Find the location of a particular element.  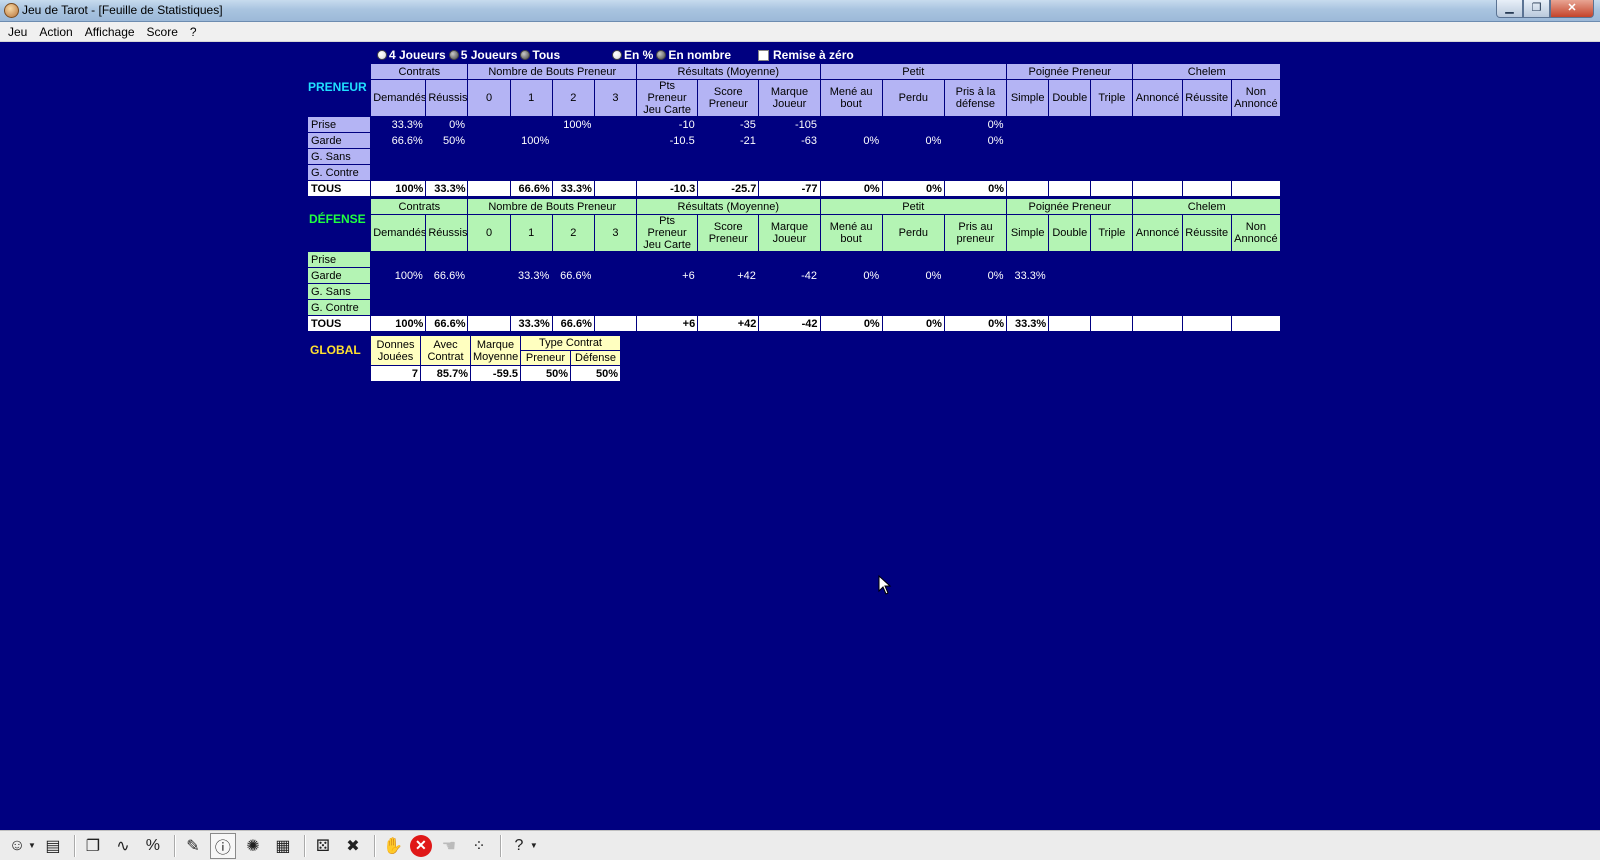

stat-cell: 0% is located at coordinates (933, 140).